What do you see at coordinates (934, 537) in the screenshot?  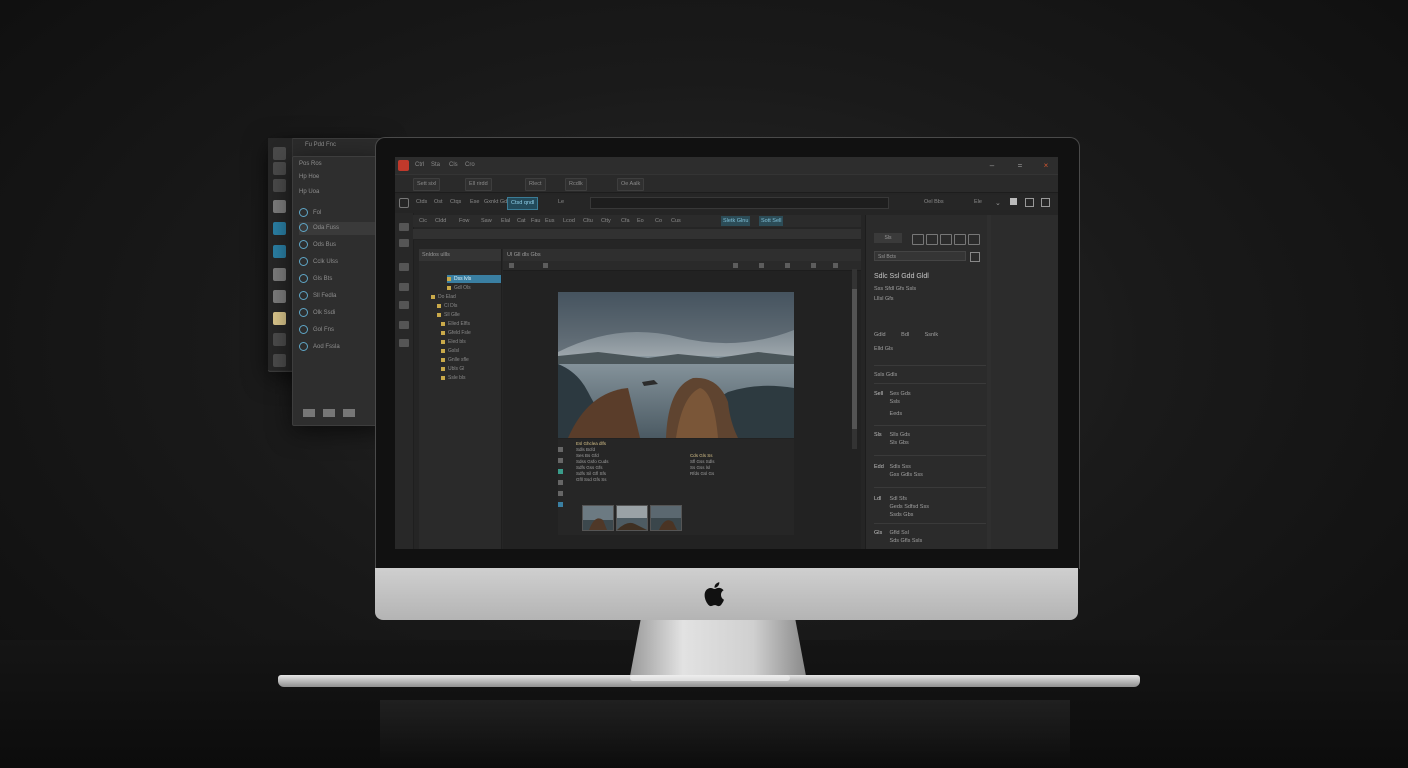 I see `property-item: Gls Gfld Ssl Sds Gfls Ssls` at bounding box center [934, 537].